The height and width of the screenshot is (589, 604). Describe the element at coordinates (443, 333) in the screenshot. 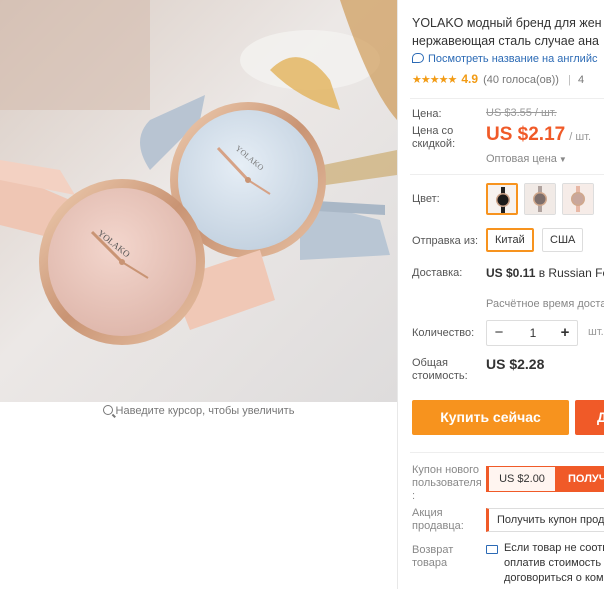

I see `quantity-label: Количество:` at that location.